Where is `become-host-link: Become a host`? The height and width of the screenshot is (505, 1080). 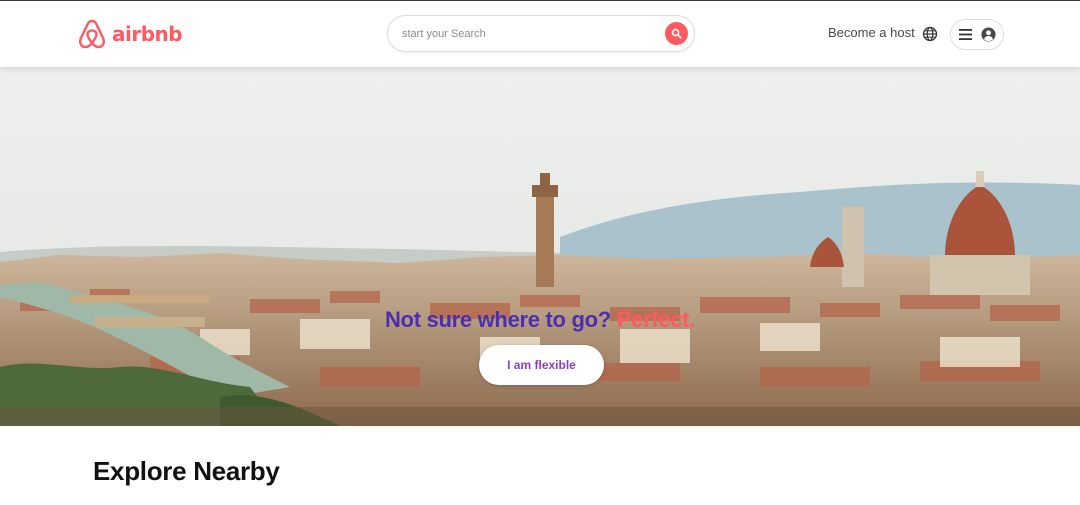
become-host-link: Become a host is located at coordinates (871, 32).